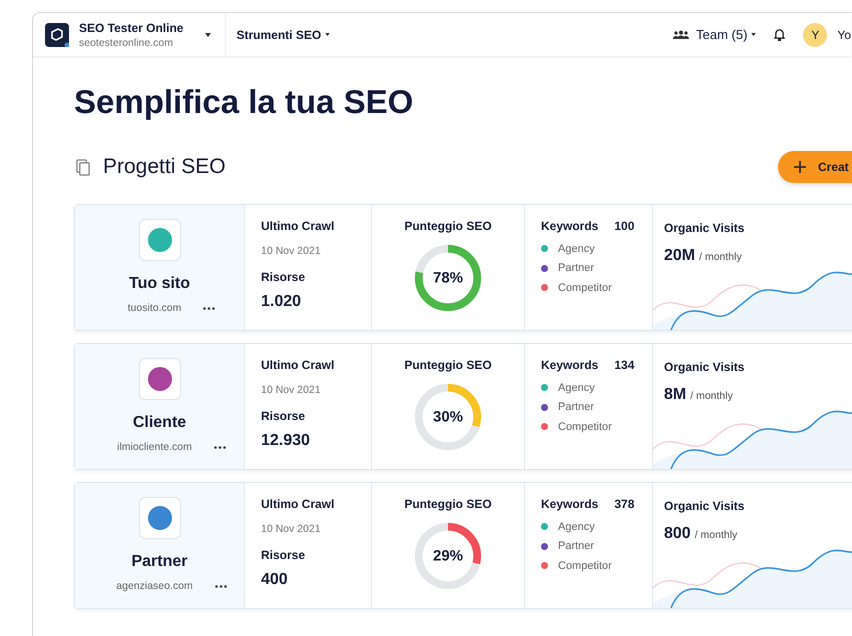  Describe the element at coordinates (448, 556) in the screenshot. I see `score-value: 29%` at that location.